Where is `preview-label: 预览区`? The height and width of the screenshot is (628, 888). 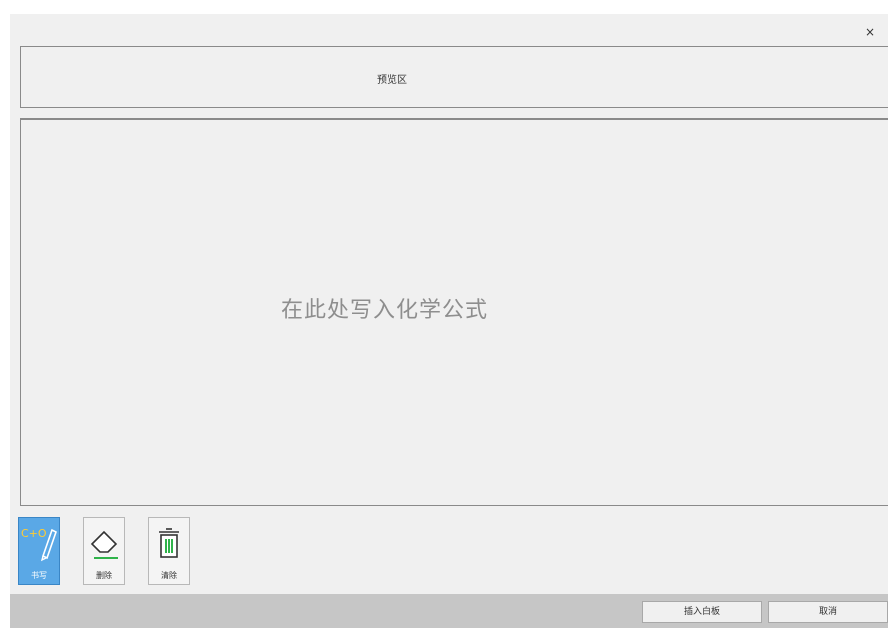 preview-label: 预览区 is located at coordinates (392, 80).